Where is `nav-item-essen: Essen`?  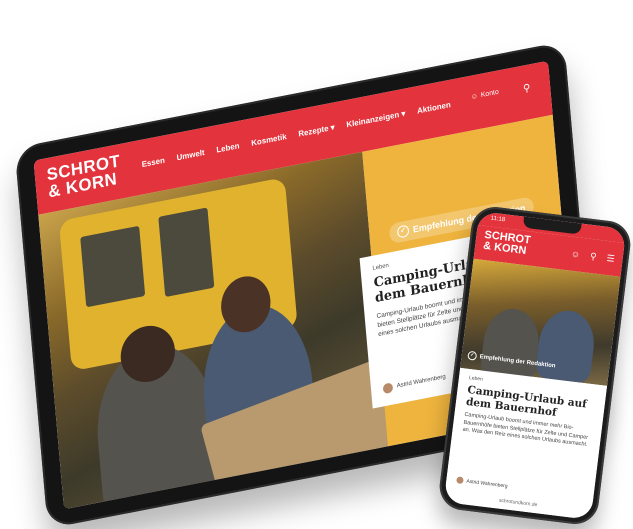
nav-item-essen: Essen is located at coordinates (153, 163).